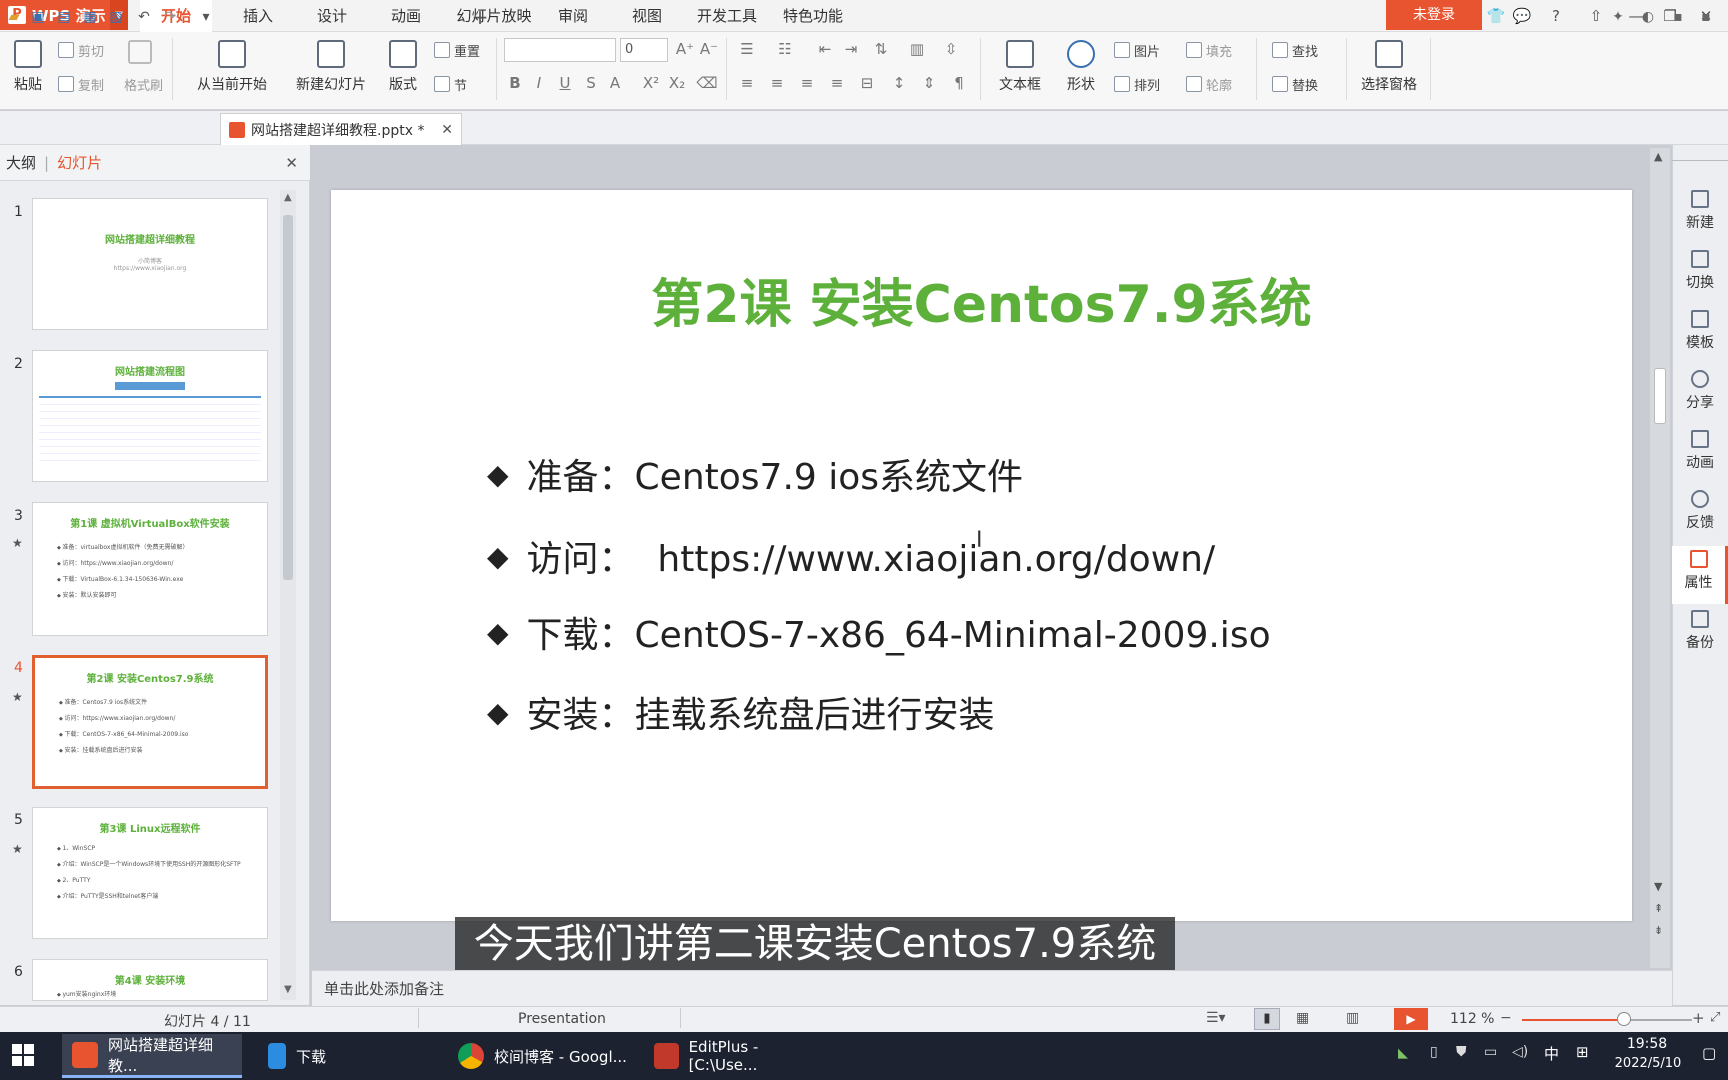 The width and height of the screenshot is (1728, 1080). What do you see at coordinates (21, 162) in the screenshot?
I see `outline-tab: 大纲` at bounding box center [21, 162].